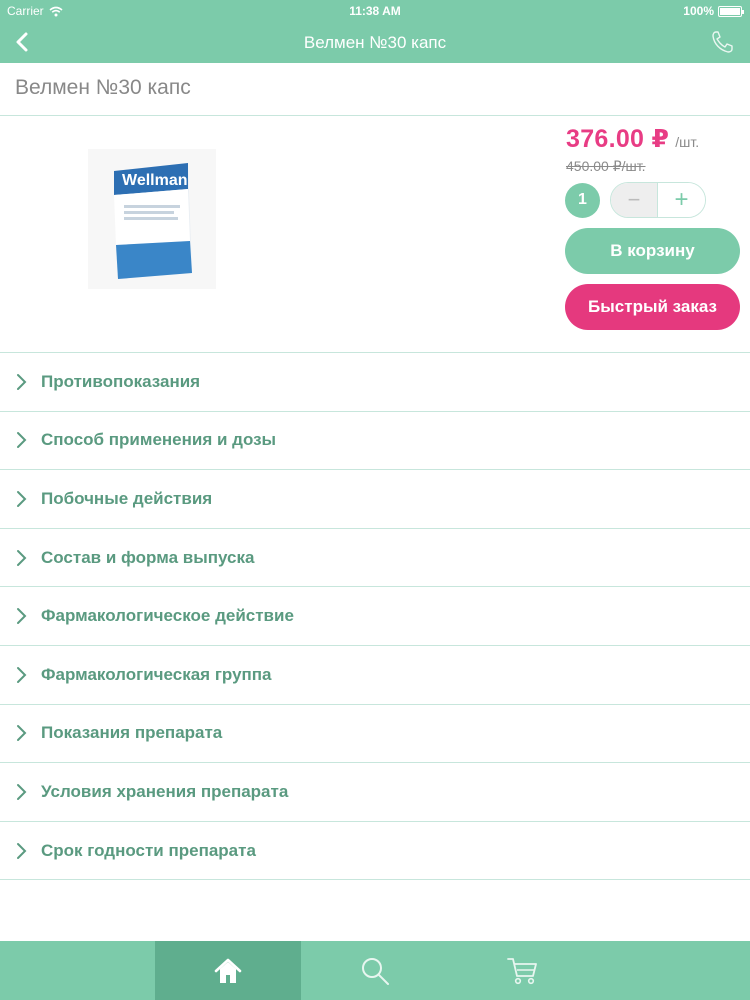 The image size is (750, 1000). What do you see at coordinates (723, 42) in the screenshot?
I see `phone-icon` at bounding box center [723, 42].